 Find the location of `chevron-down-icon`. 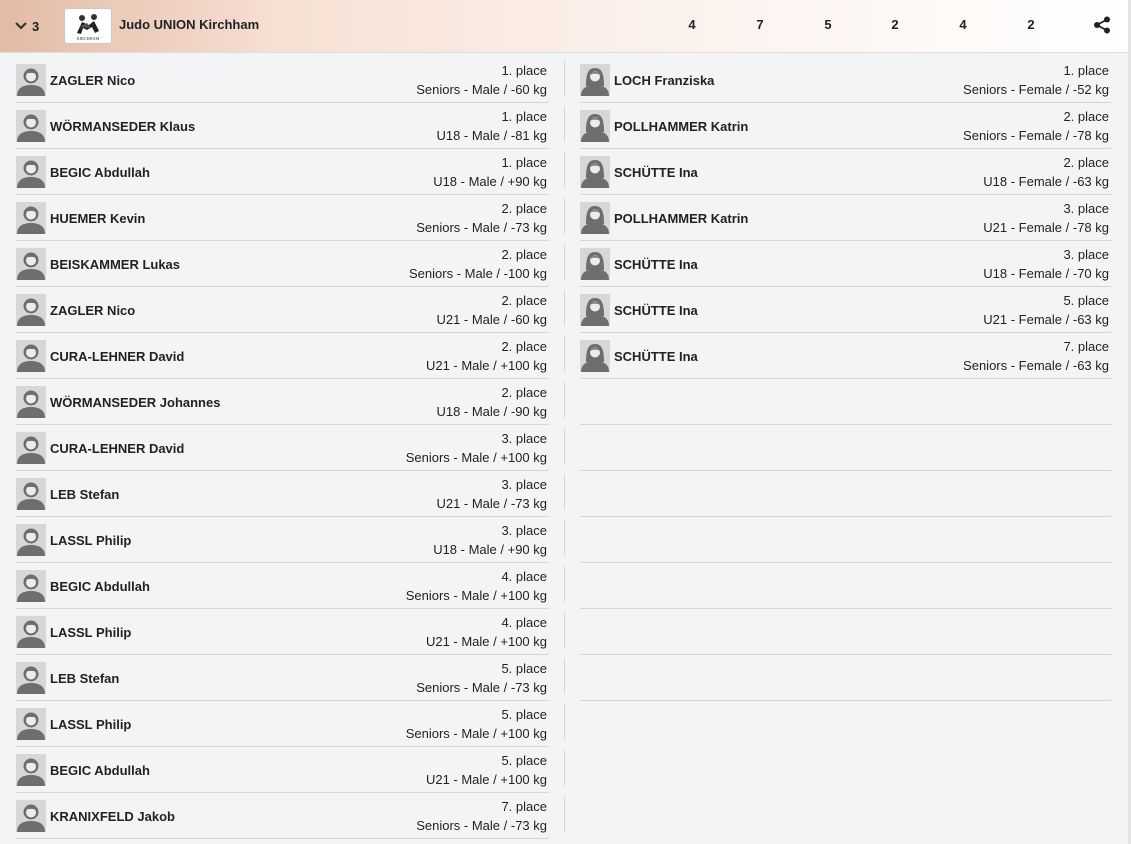

chevron-down-icon is located at coordinates (21, 26).